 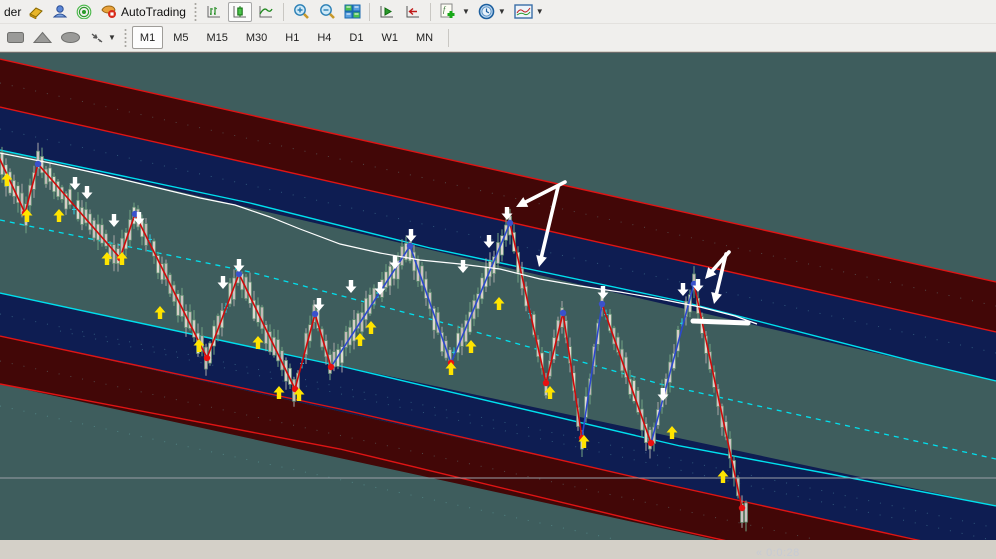 I want to click on timeframe-bar: M1 M5 M15 M30 H1 H4 D1 W1 MN, so click(x=286, y=37).